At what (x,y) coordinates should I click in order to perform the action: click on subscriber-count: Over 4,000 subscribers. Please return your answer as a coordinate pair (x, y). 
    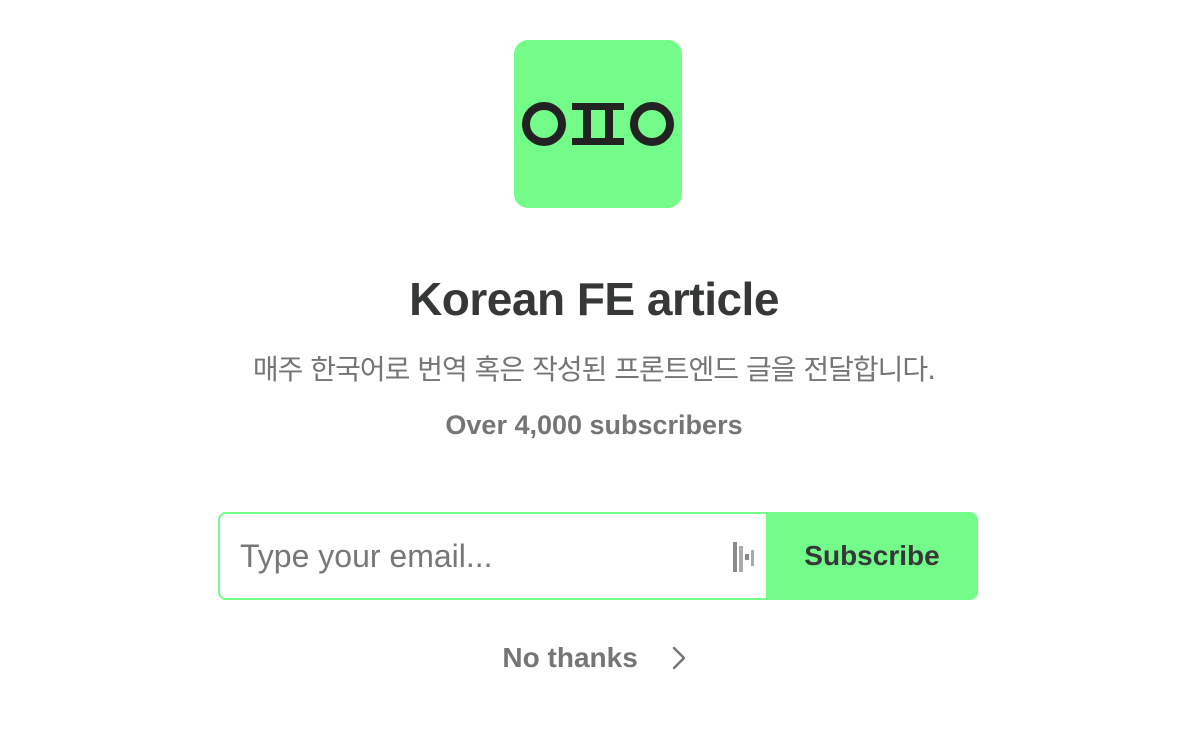
    Looking at the image, I should click on (594, 425).